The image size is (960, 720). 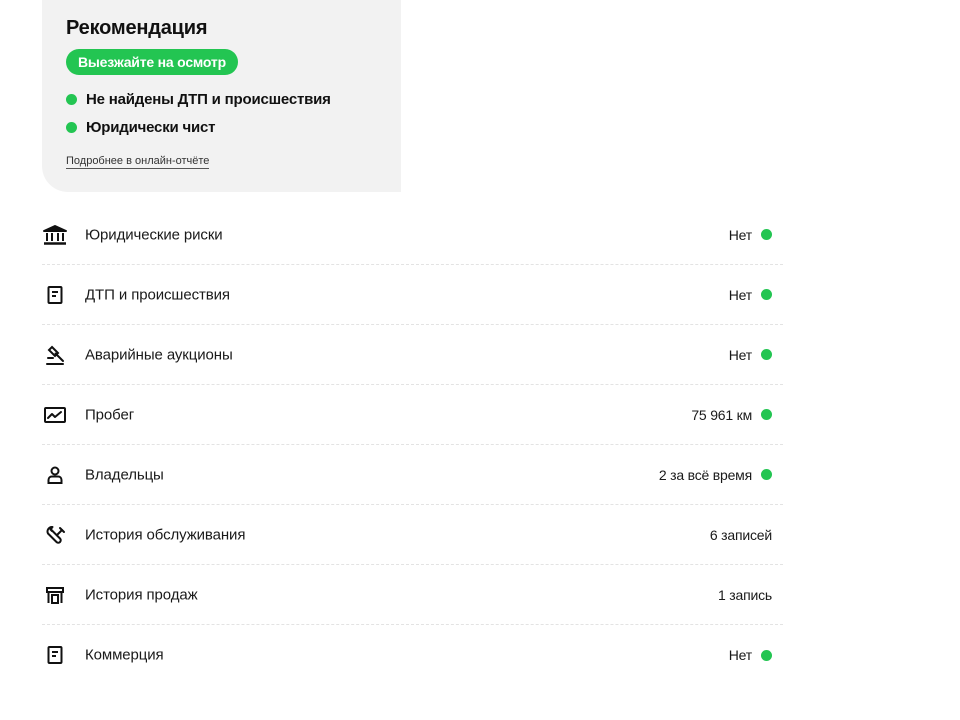 What do you see at coordinates (412, 655) in the screenshot?
I see `list-item-commercial: Коммерция Нет` at bounding box center [412, 655].